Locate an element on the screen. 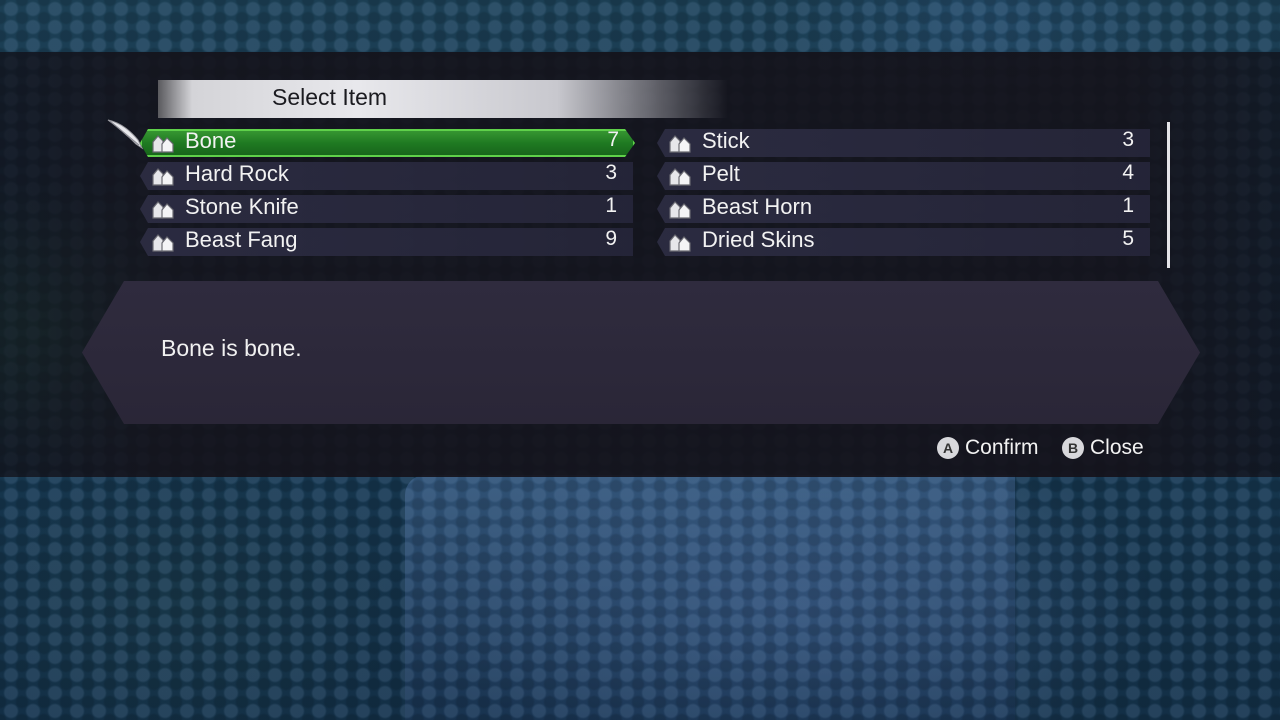  item-name: Bone is located at coordinates (211, 140).